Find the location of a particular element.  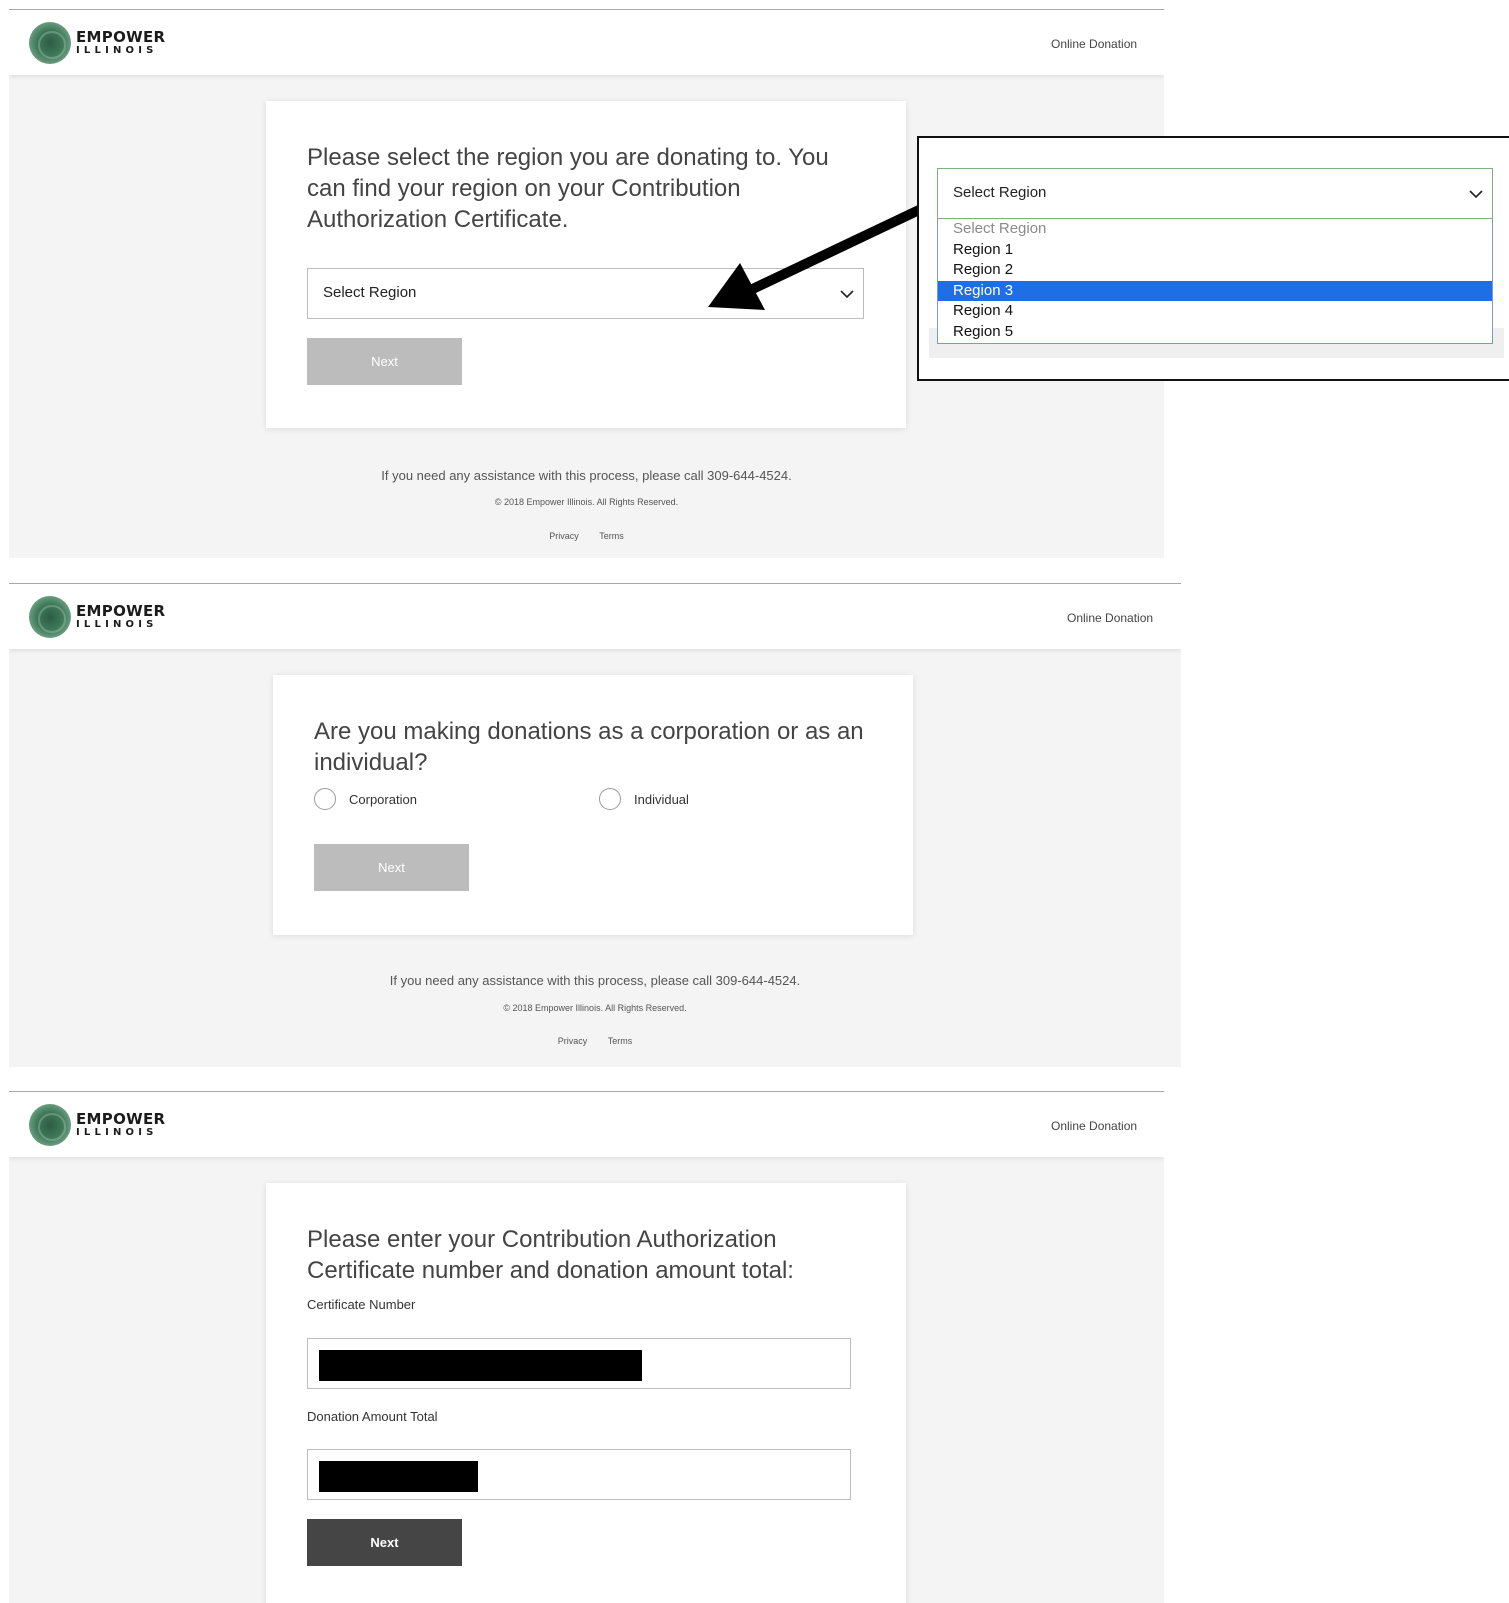

option-region-3: Region 3 is located at coordinates (1215, 291).